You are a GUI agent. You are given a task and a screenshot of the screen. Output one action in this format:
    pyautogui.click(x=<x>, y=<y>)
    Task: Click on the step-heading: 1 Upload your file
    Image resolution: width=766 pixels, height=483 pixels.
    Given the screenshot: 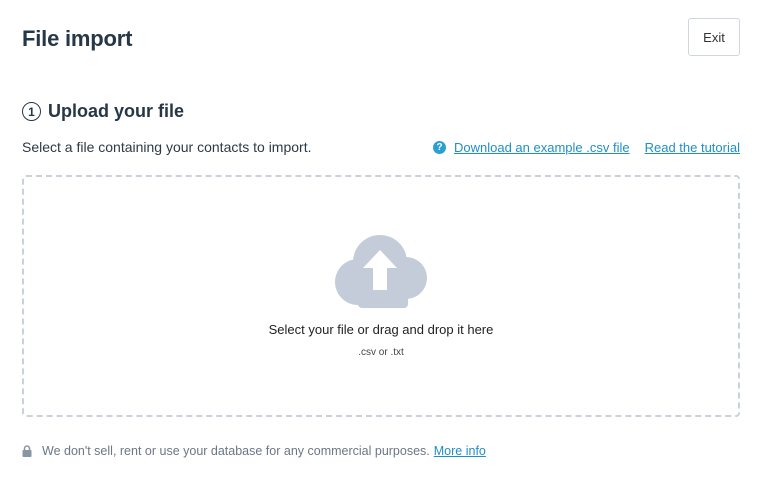 What is the action you would take?
    pyautogui.click(x=103, y=111)
    